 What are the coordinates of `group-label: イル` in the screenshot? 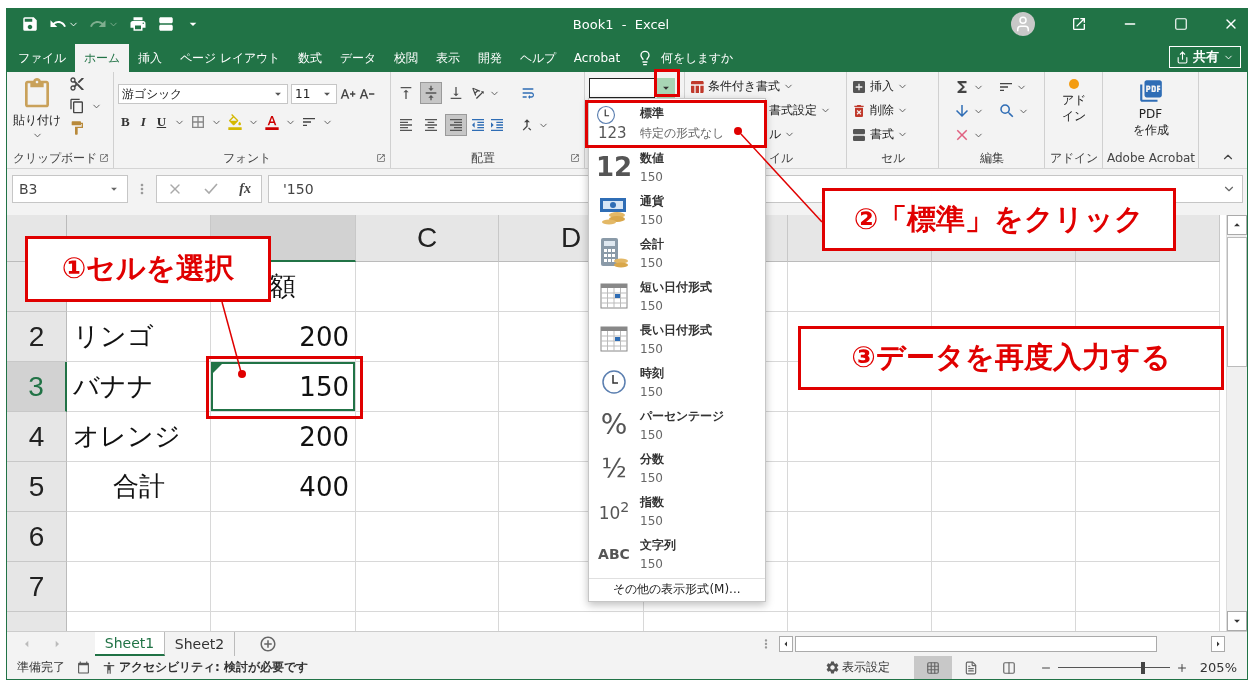 It's located at (781, 158).